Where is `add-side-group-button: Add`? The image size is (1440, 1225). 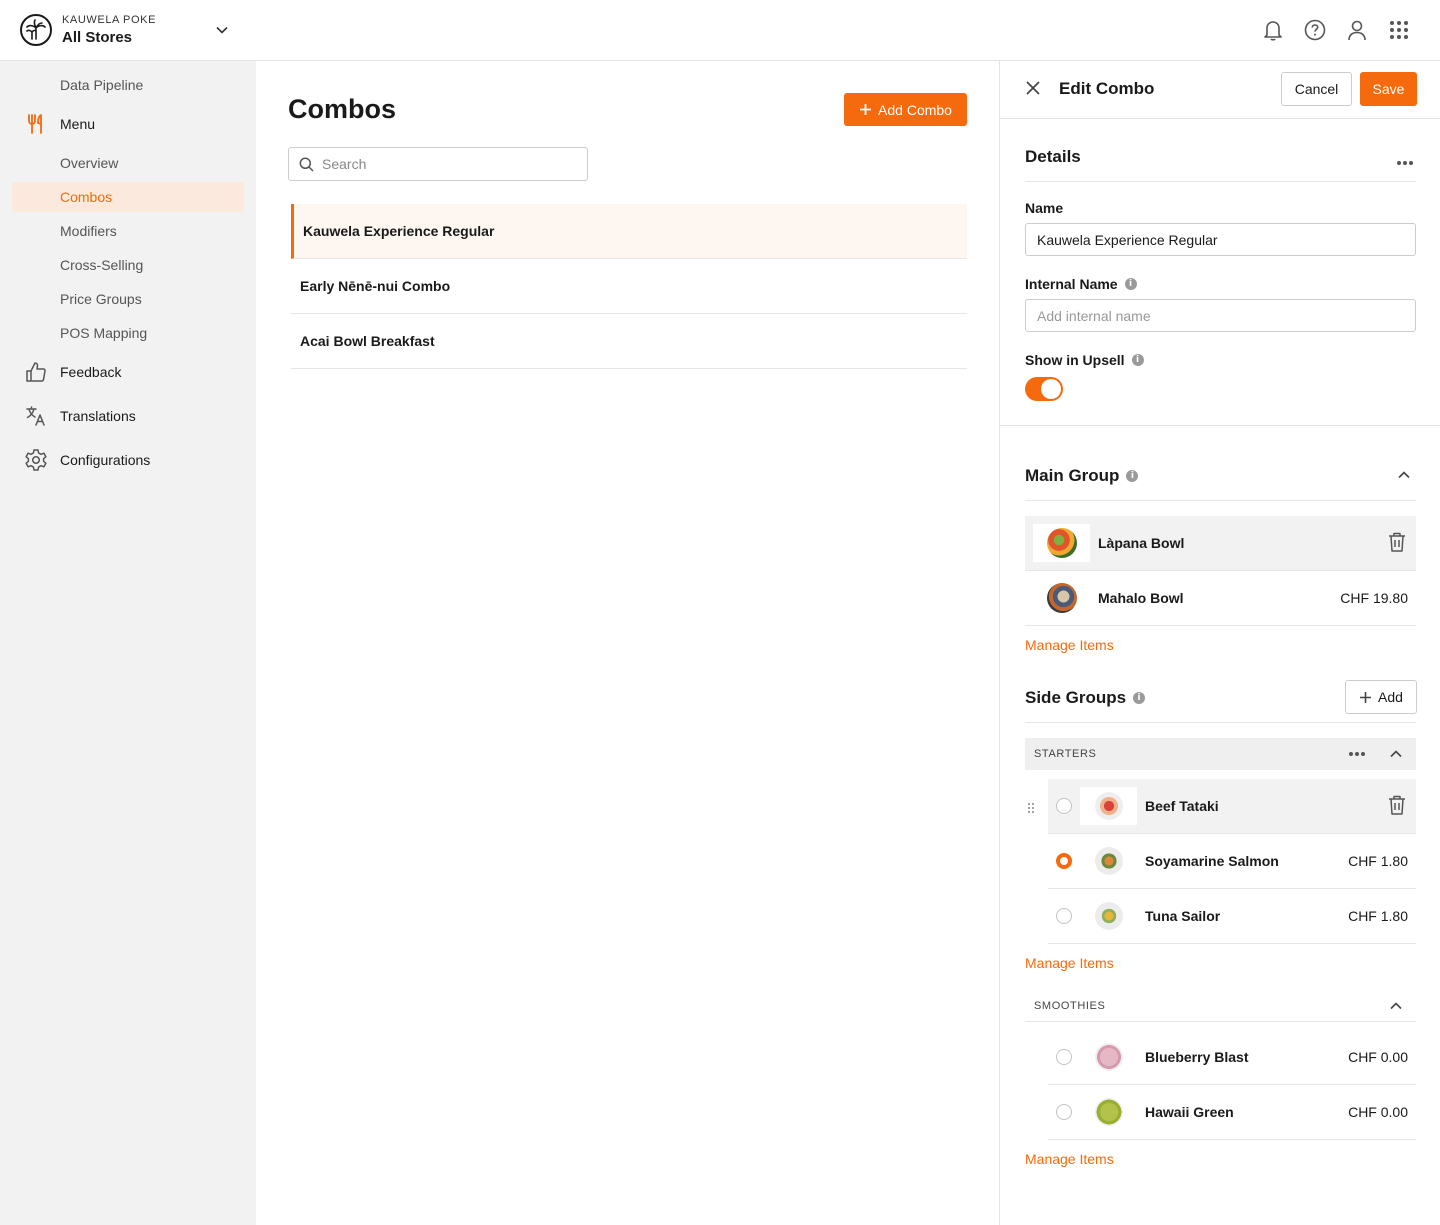
add-side-group-button: Add is located at coordinates (1381, 697).